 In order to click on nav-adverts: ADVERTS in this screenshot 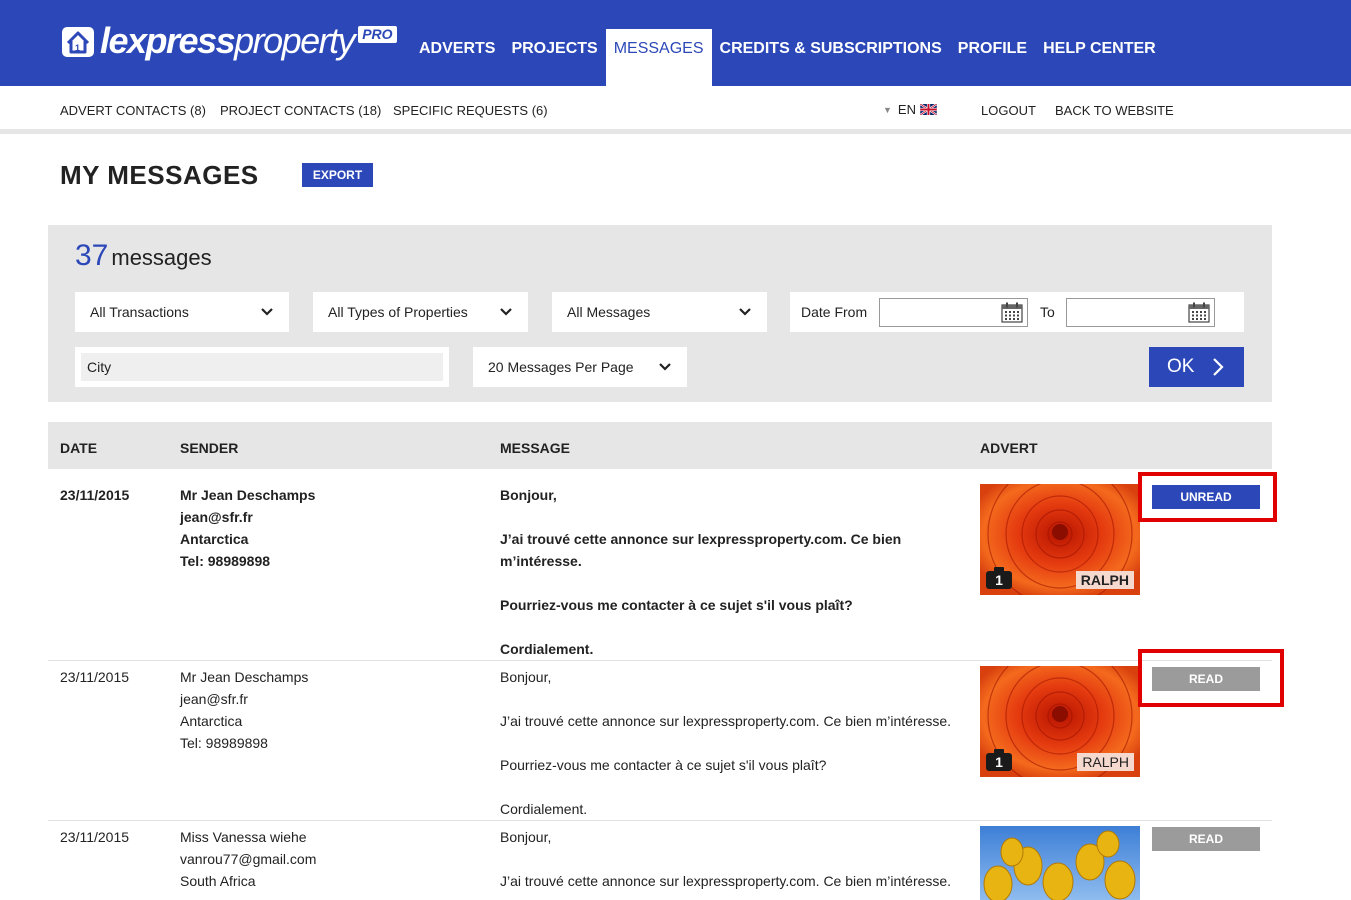, I will do `click(457, 57)`.